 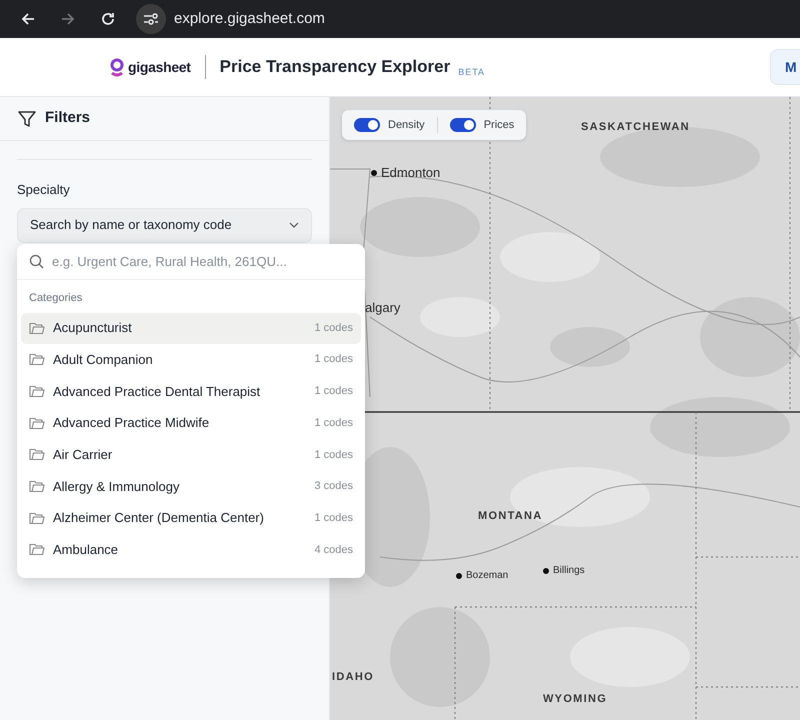 What do you see at coordinates (164, 225) in the screenshot?
I see `specialty-select: Search by name or taxonomy code` at bounding box center [164, 225].